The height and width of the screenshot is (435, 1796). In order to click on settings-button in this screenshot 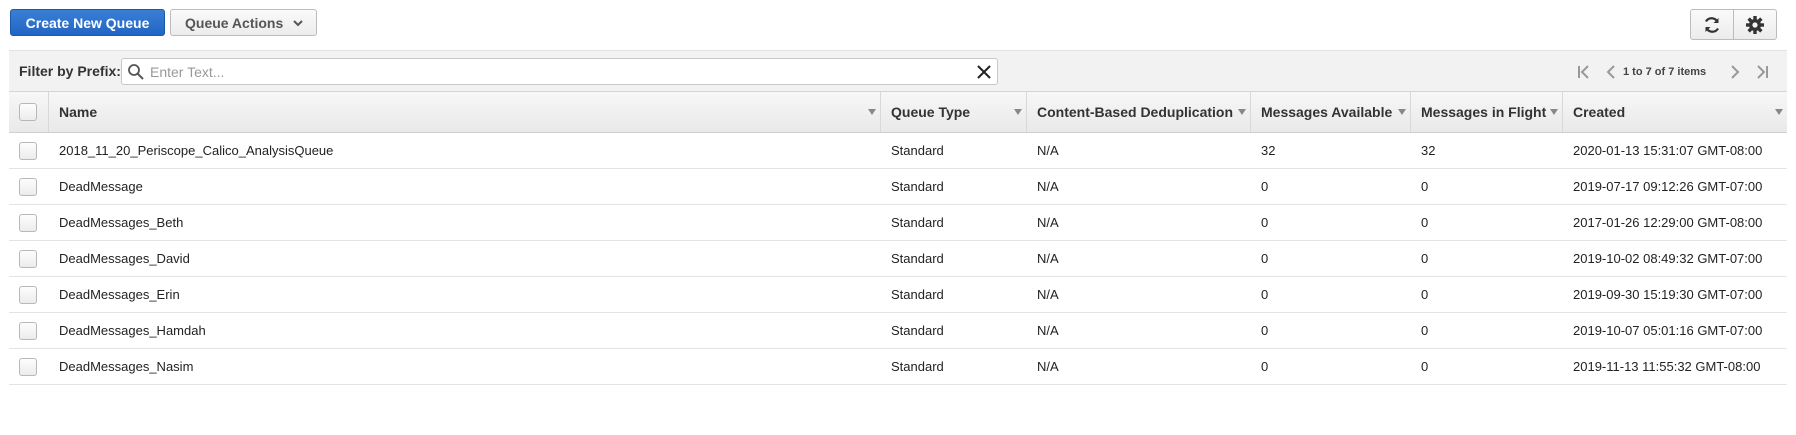, I will do `click(1755, 24)`.